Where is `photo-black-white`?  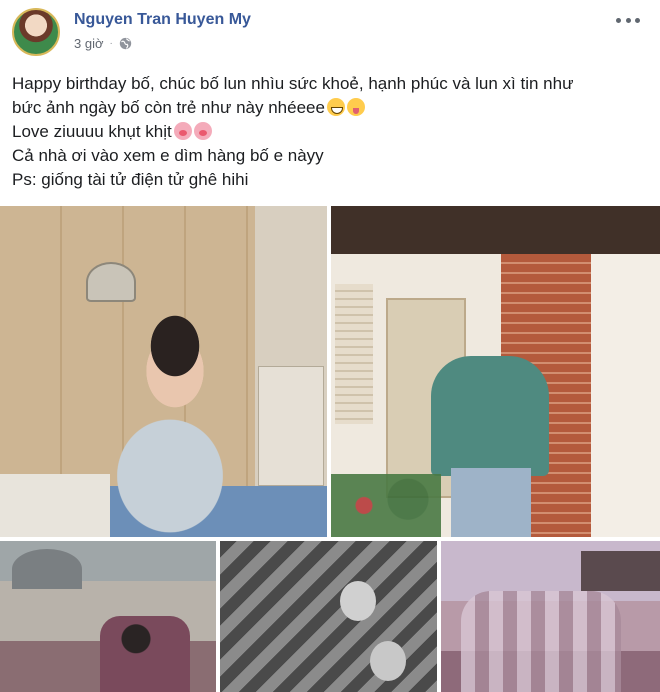
photo-black-white is located at coordinates (328, 616).